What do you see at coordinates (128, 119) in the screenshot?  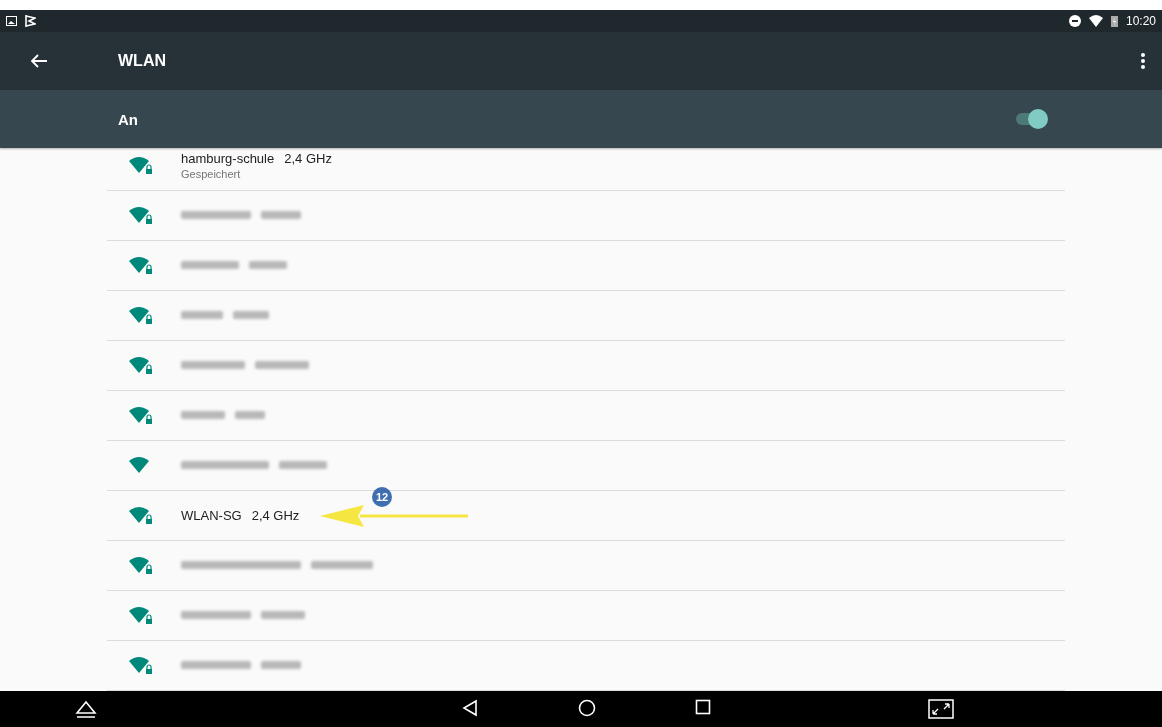 I see `switch-label: An` at bounding box center [128, 119].